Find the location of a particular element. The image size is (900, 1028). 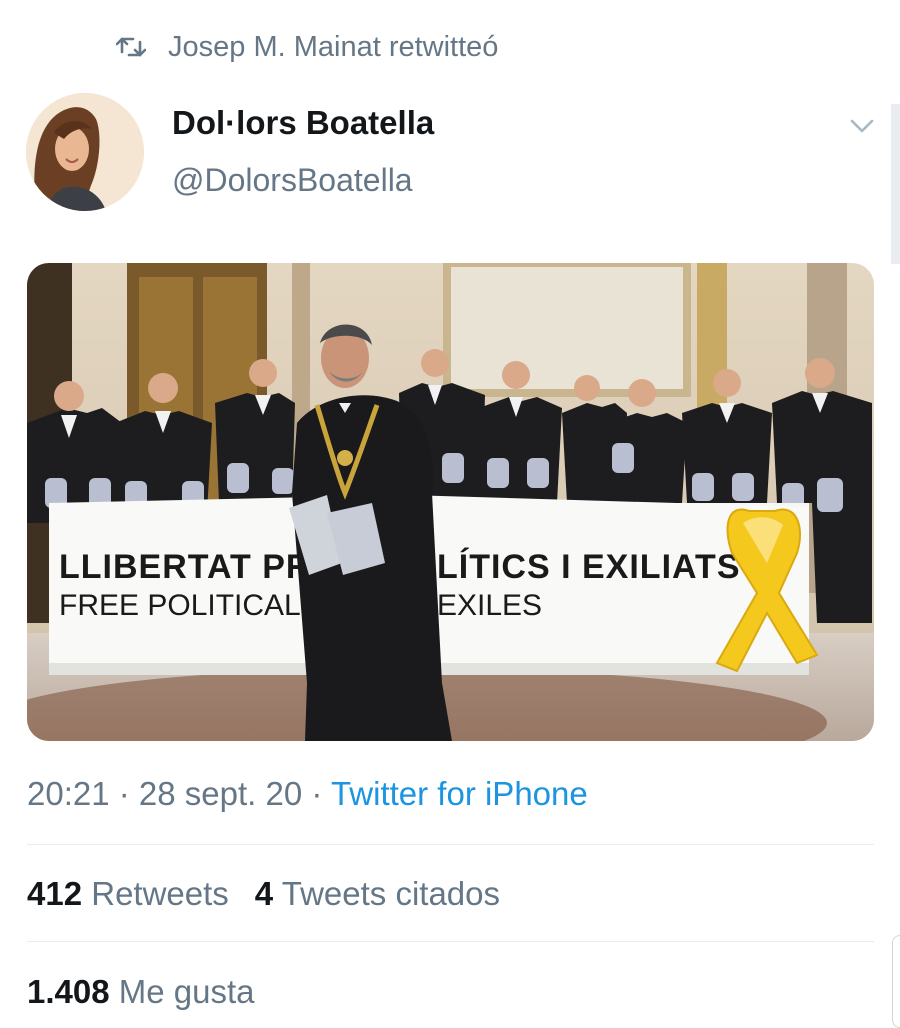

likes-count: 1.408 is located at coordinates (68, 991).